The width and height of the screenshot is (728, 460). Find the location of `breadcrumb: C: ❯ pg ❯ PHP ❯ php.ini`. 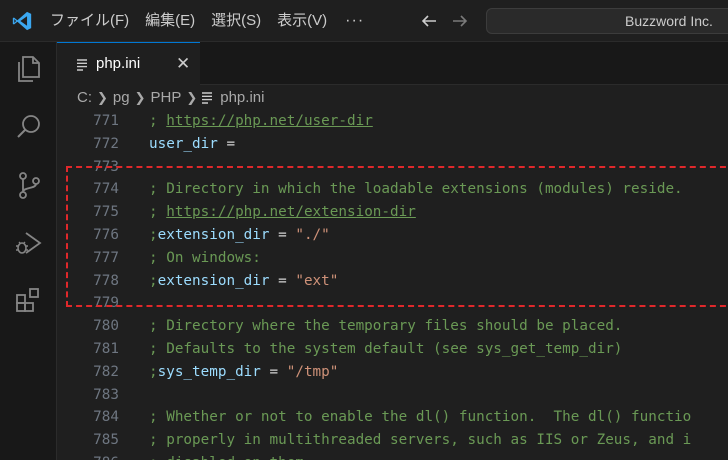

breadcrumb: C: ❯ pg ❯ PHP ❯ php.ini is located at coordinates (392, 97).